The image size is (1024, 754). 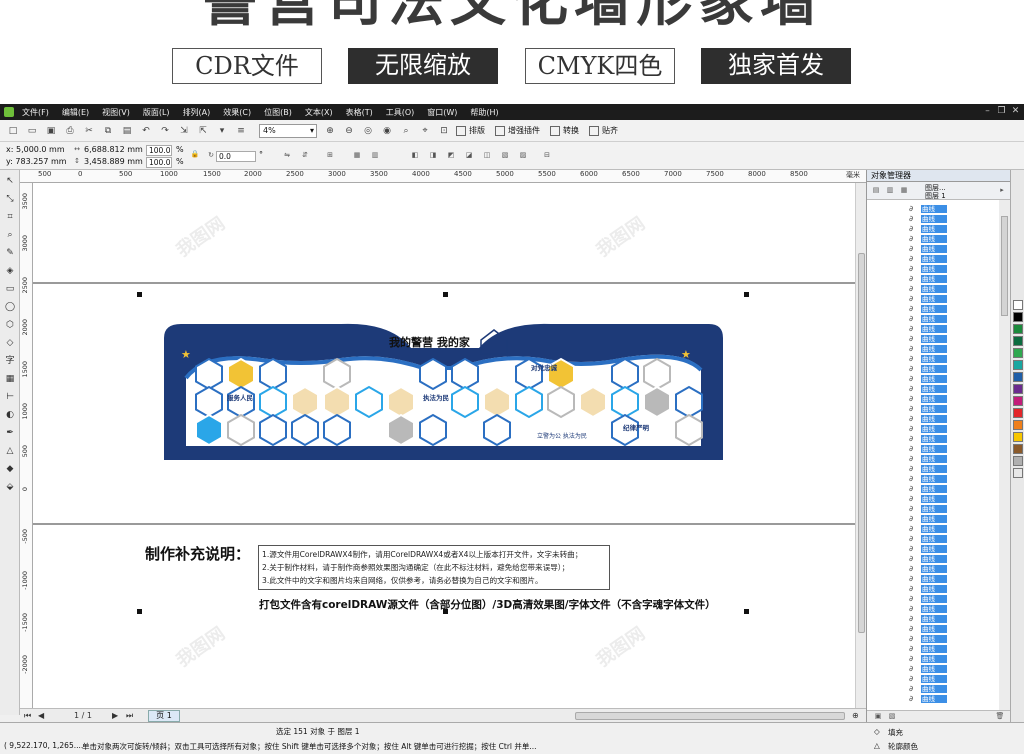 What do you see at coordinates (113, 149) in the screenshot?
I see `width-field: 6,688.812 mm` at bounding box center [113, 149].